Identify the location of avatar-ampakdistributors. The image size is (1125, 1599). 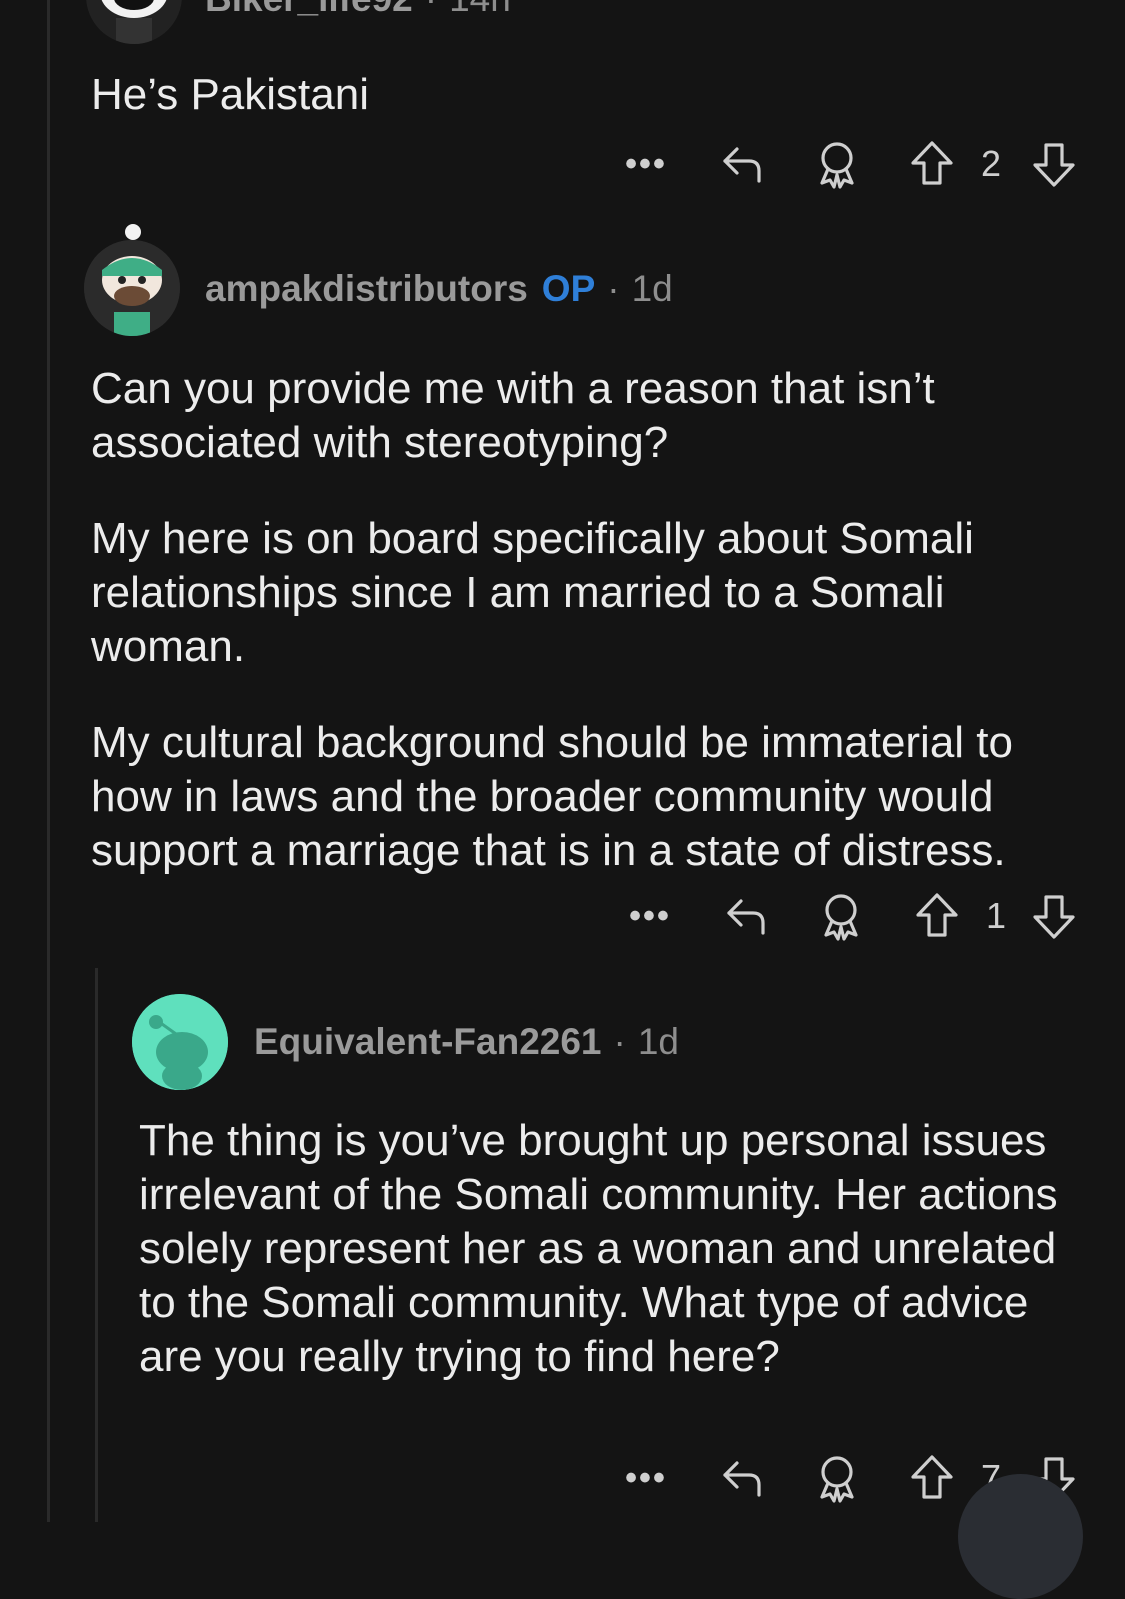
(132, 288).